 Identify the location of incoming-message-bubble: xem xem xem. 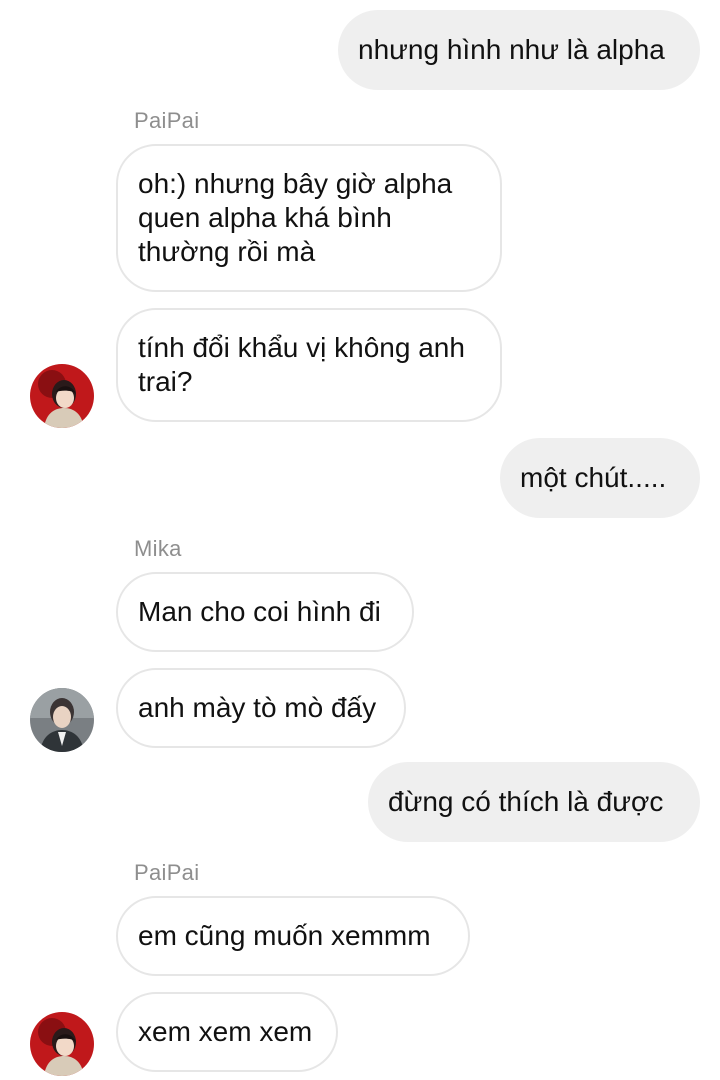
(227, 1032).